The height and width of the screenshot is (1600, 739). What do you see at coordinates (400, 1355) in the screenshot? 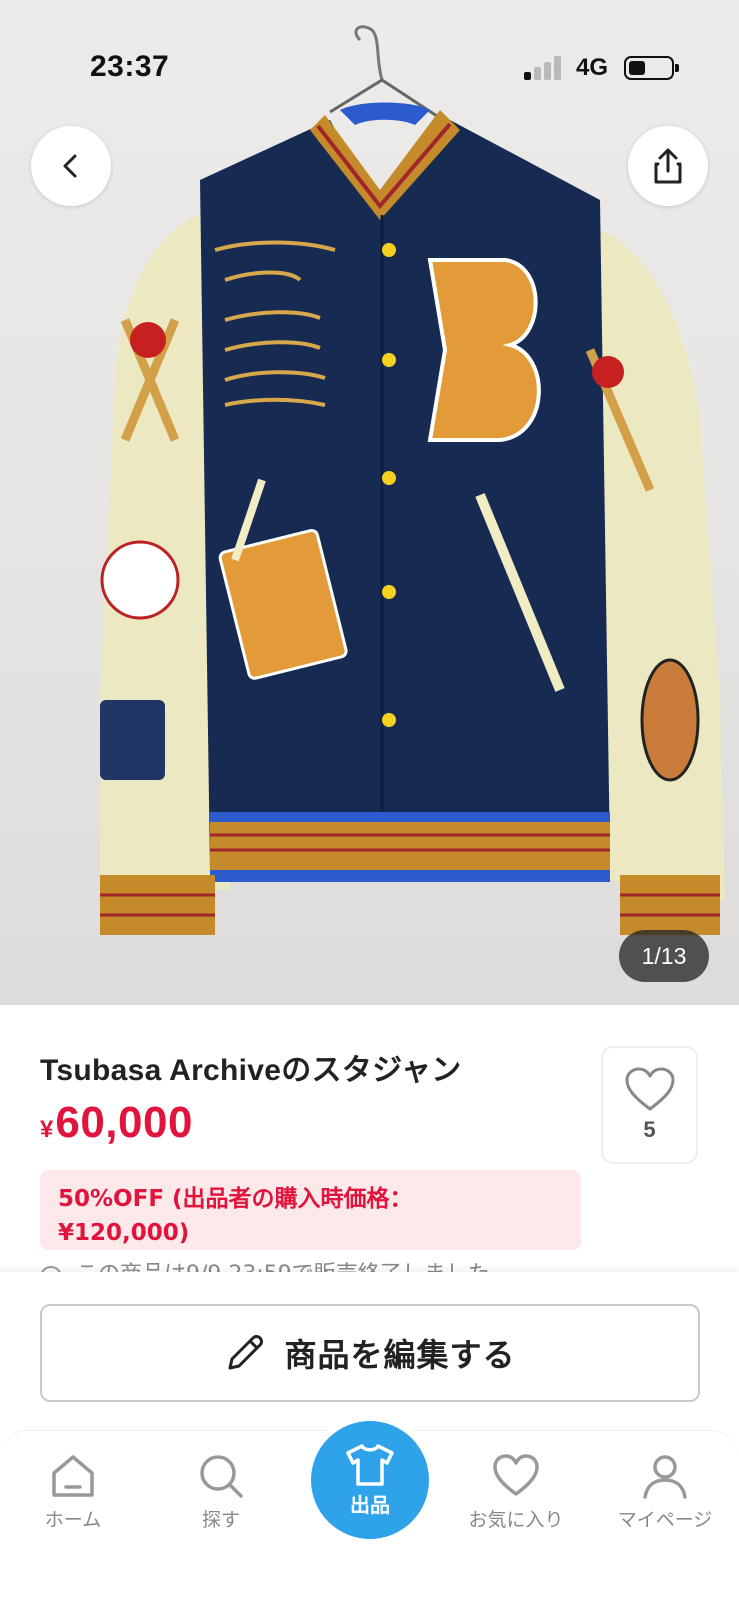
I see `edit-item-label: 商品を編集する` at bounding box center [400, 1355].